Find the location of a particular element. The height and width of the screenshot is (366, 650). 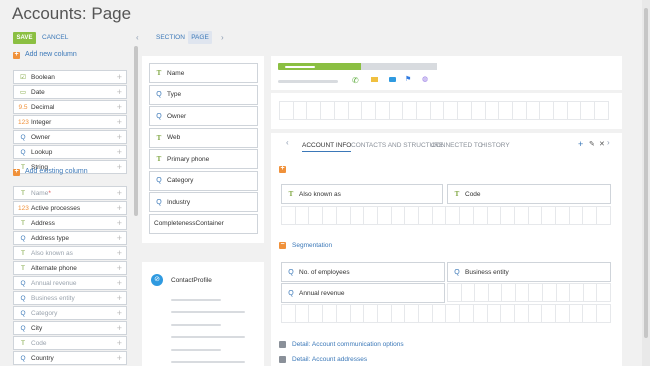

column-item: Q Owner + is located at coordinates (70, 137).